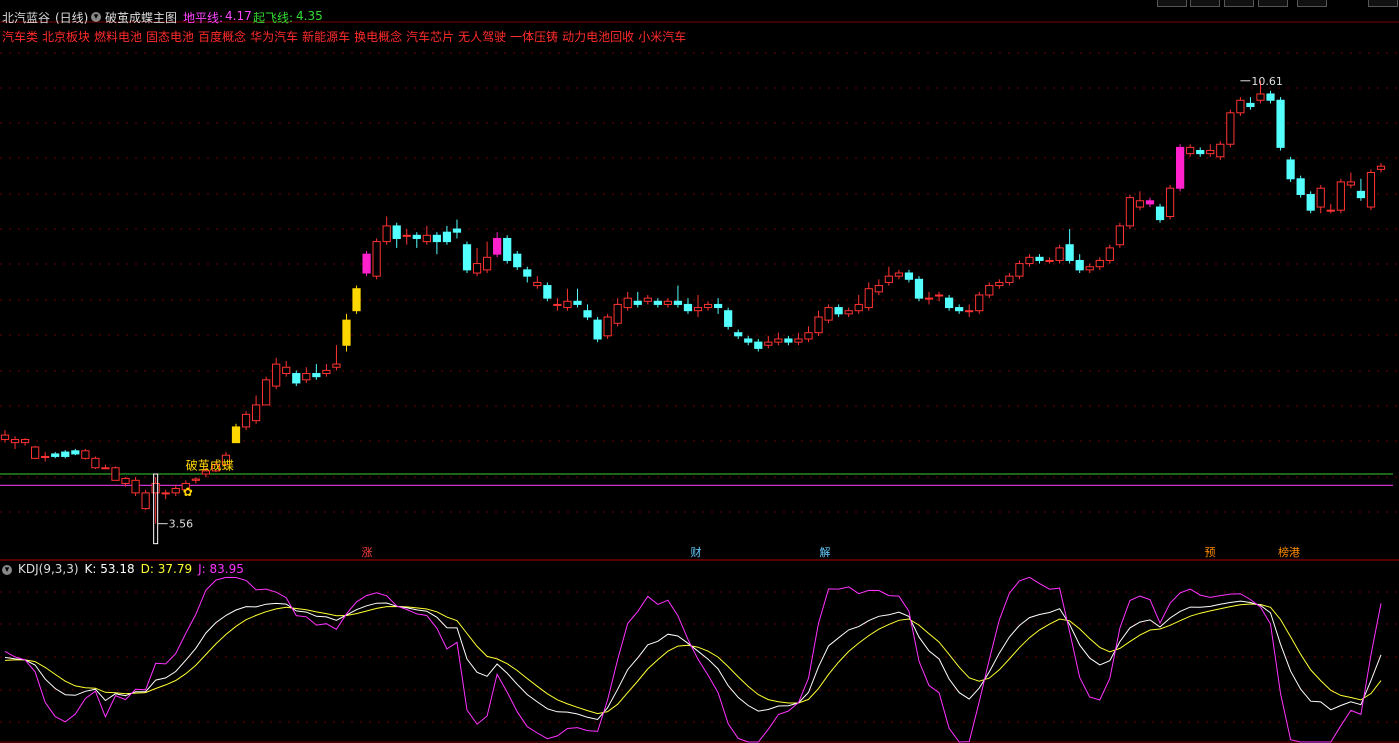 The width and height of the screenshot is (1399, 743). I want to click on kdj-j-value: J: 83.95, so click(221, 569).